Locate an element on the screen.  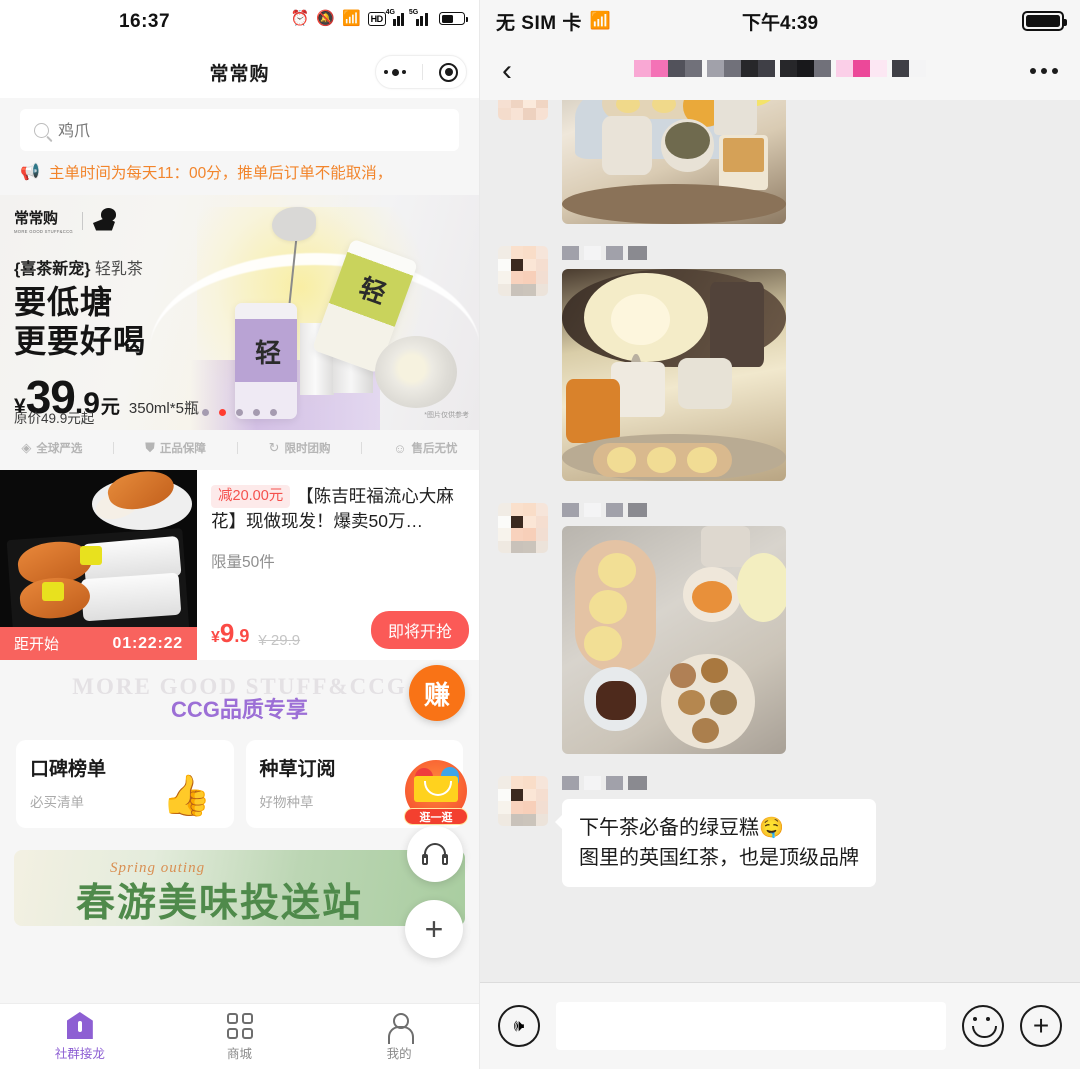
price-currency: ¥ is located at coordinates (215, 637).